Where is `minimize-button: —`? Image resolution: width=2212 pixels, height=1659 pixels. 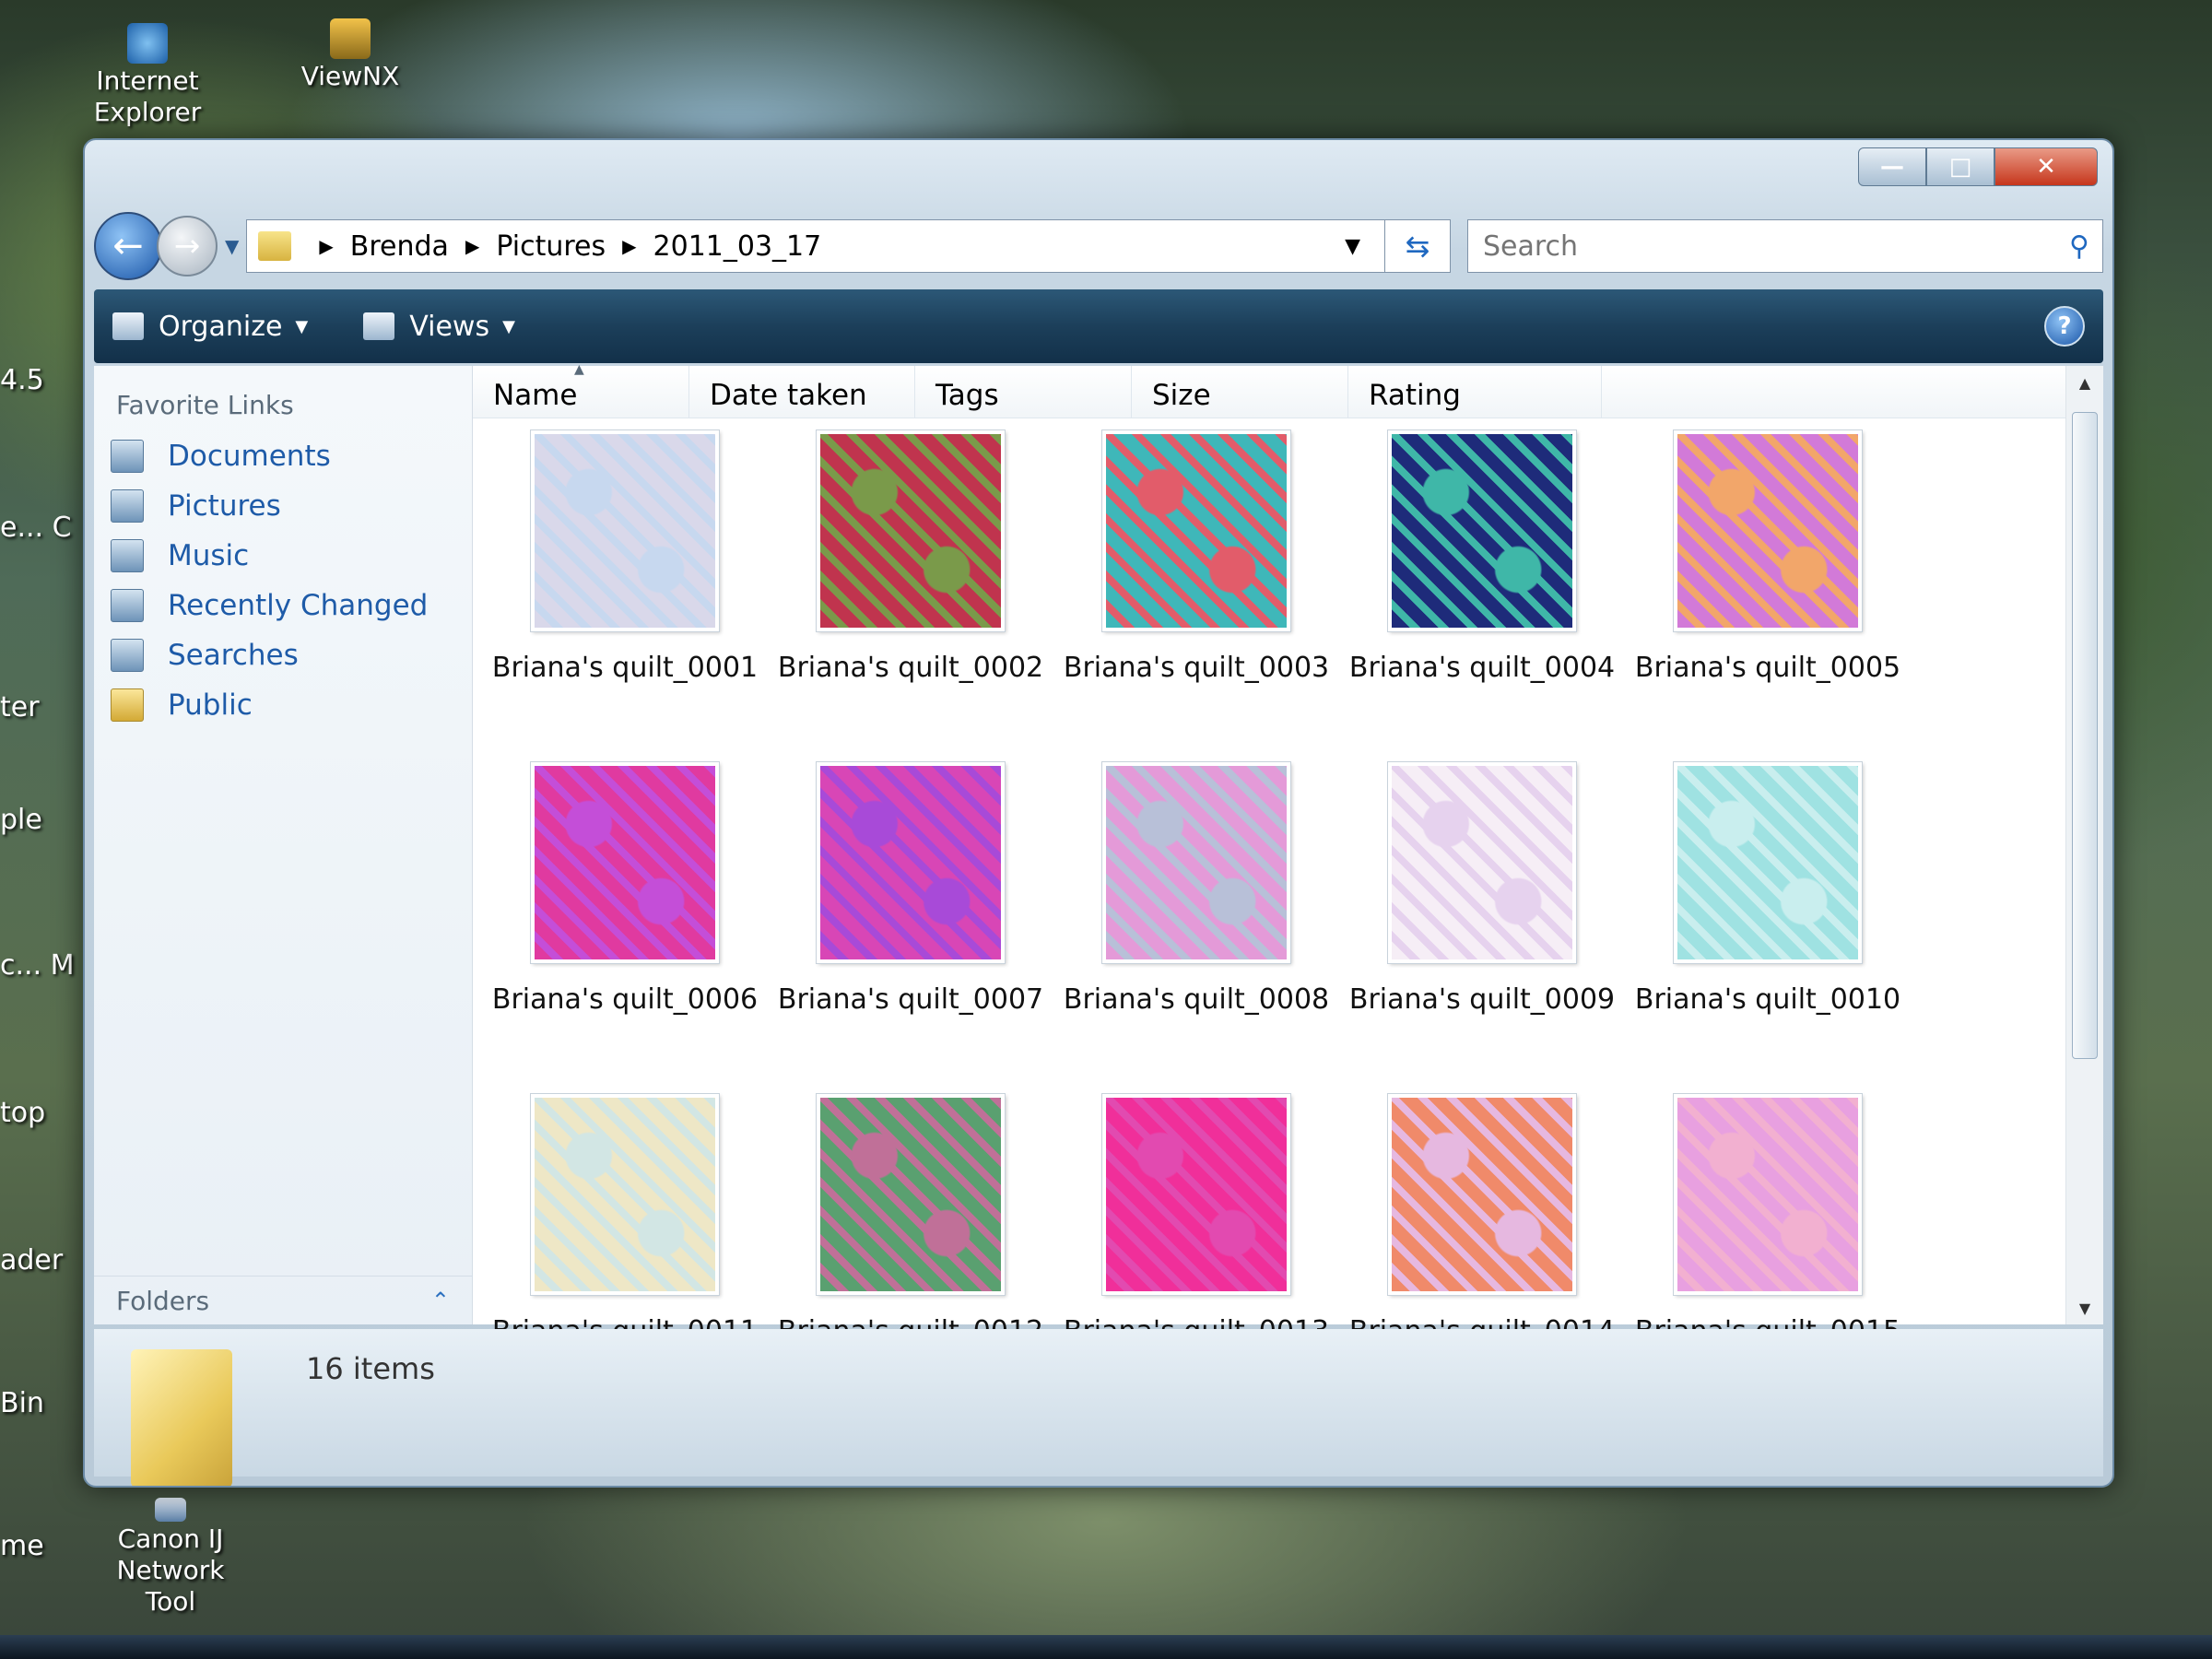 minimize-button: — is located at coordinates (1892, 166).